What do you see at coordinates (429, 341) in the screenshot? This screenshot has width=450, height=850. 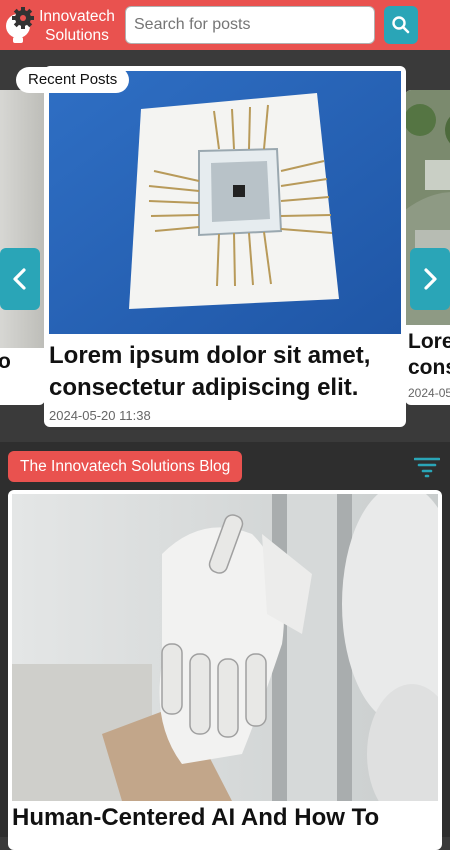 I see `next-post-title-line-1: Lore` at bounding box center [429, 341].